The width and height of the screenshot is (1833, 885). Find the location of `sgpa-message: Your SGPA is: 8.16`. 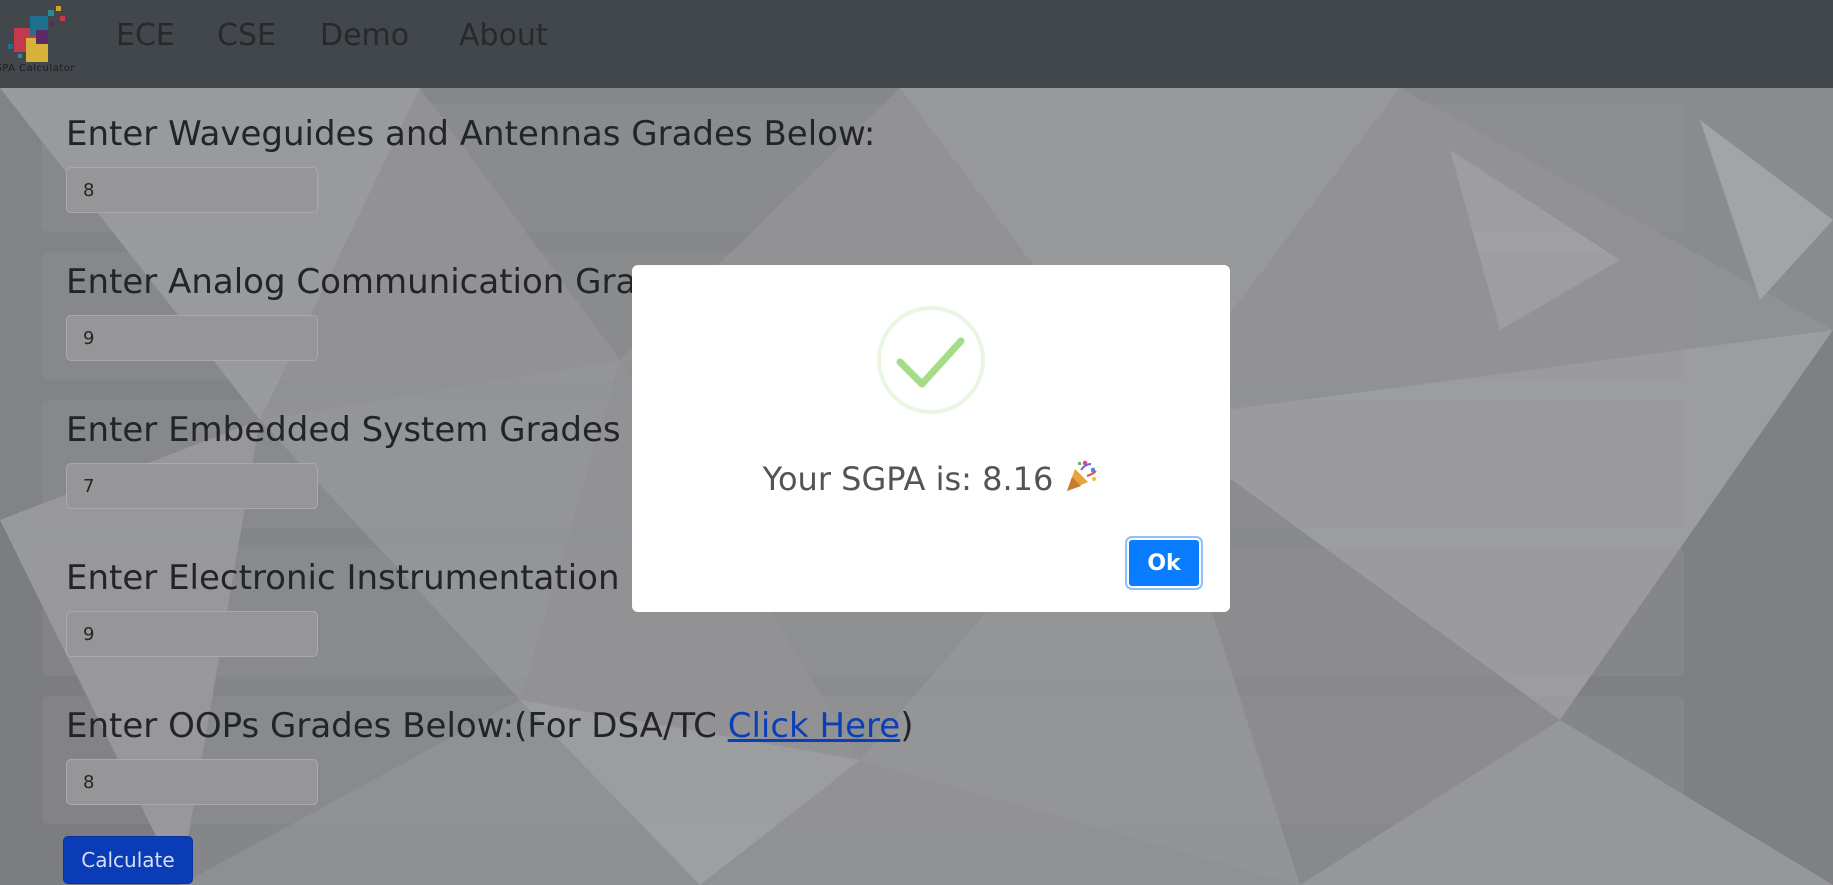

sgpa-message: Your SGPA is: 8.16 is located at coordinates (931, 478).